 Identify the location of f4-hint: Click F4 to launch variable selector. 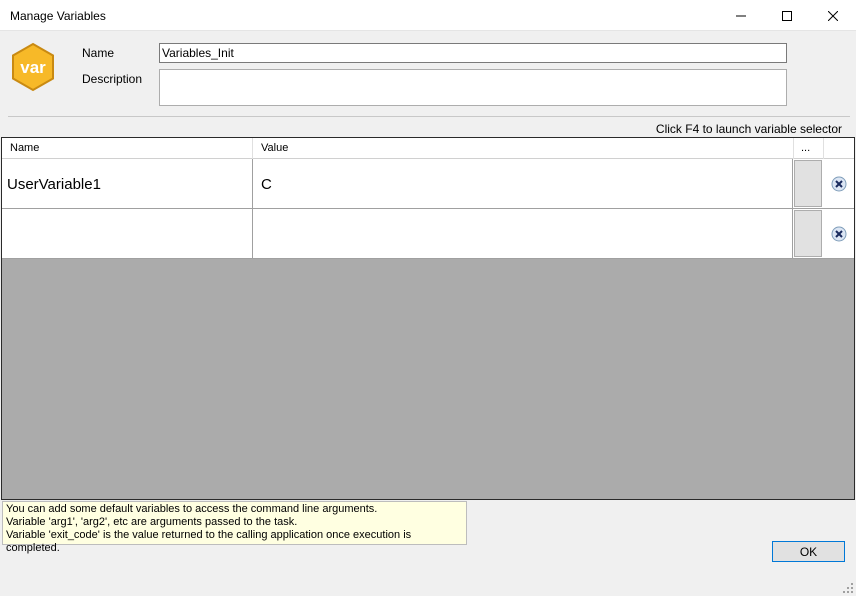
(748, 129).